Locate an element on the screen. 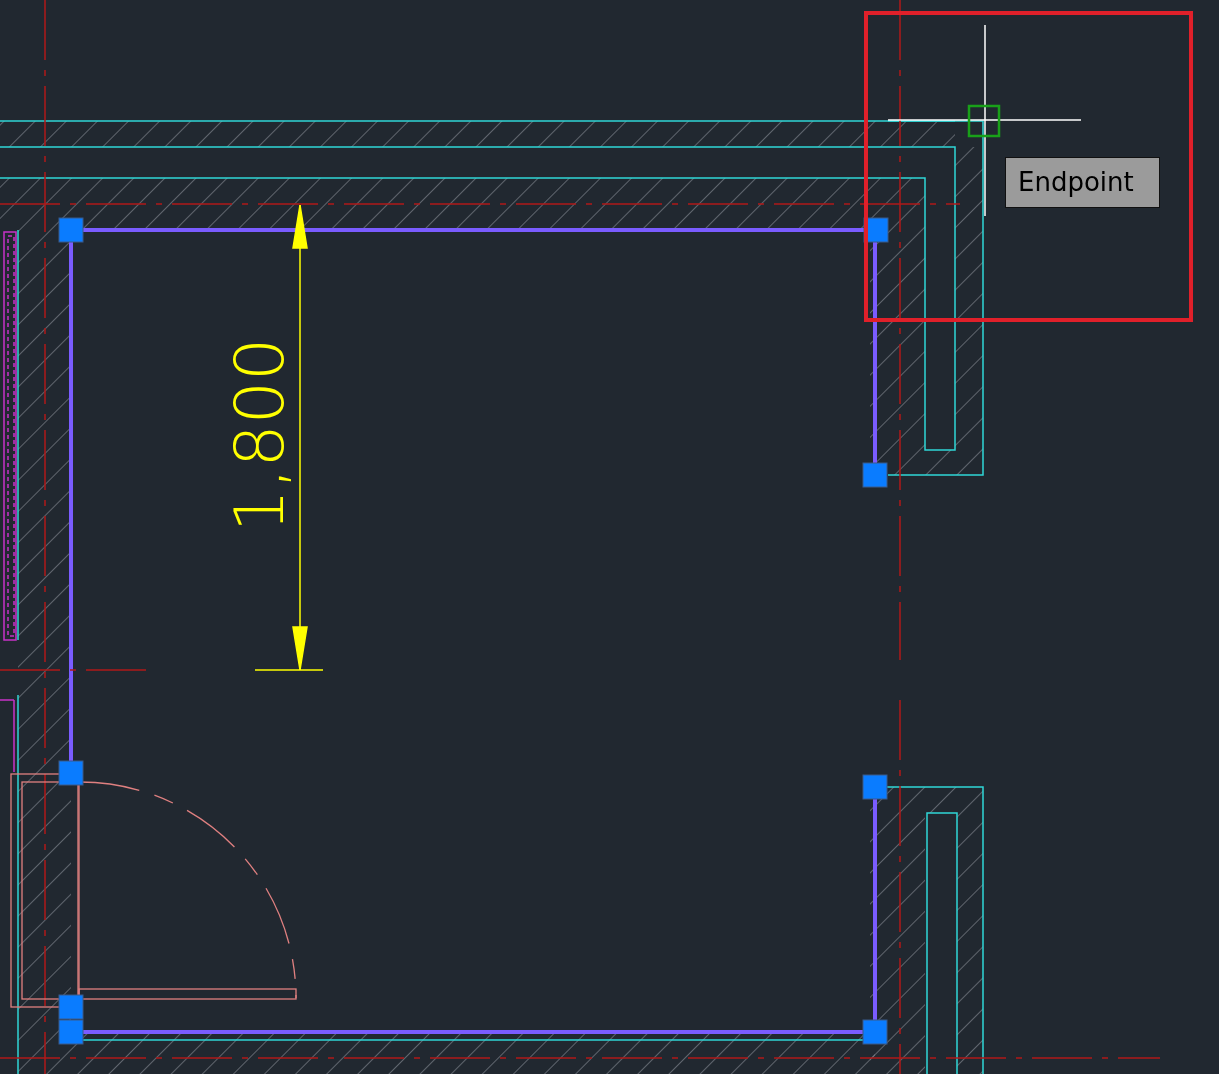  snap-tooltip: Endpoint is located at coordinates (1082, 182).